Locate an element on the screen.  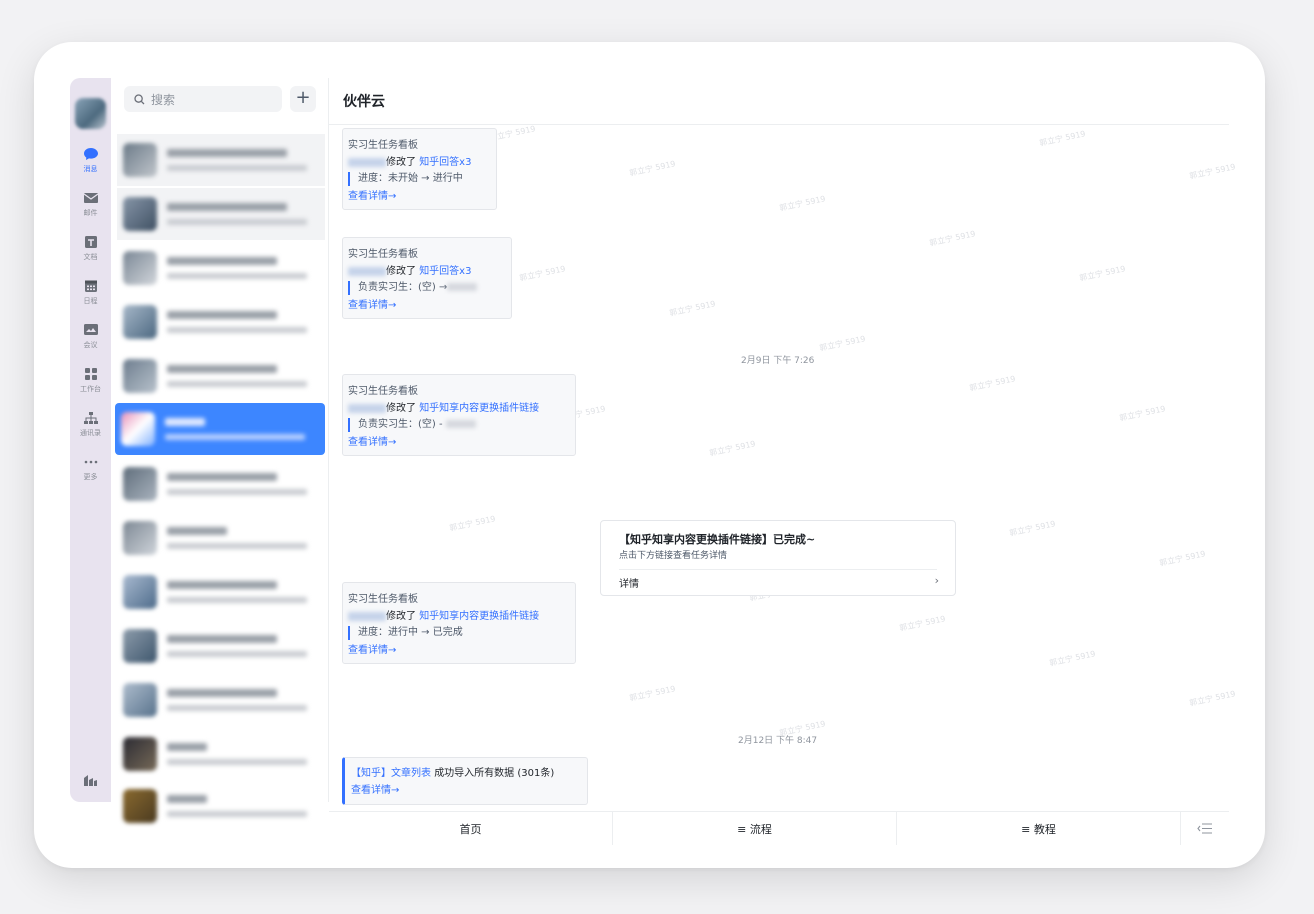
chevron-right-icon: › is located at coordinates (937, 580).